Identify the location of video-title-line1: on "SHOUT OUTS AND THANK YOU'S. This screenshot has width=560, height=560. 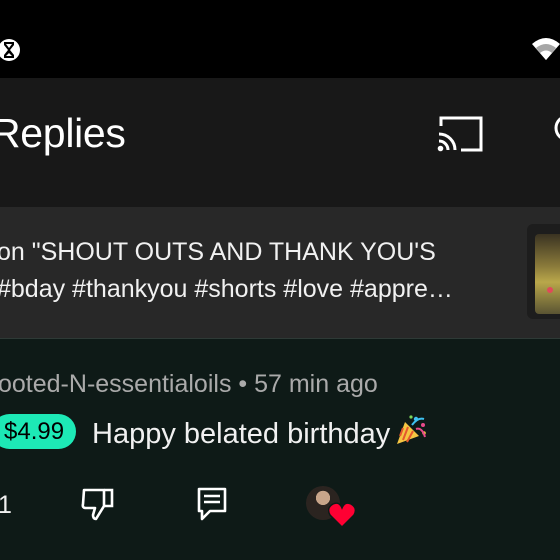
(218, 252).